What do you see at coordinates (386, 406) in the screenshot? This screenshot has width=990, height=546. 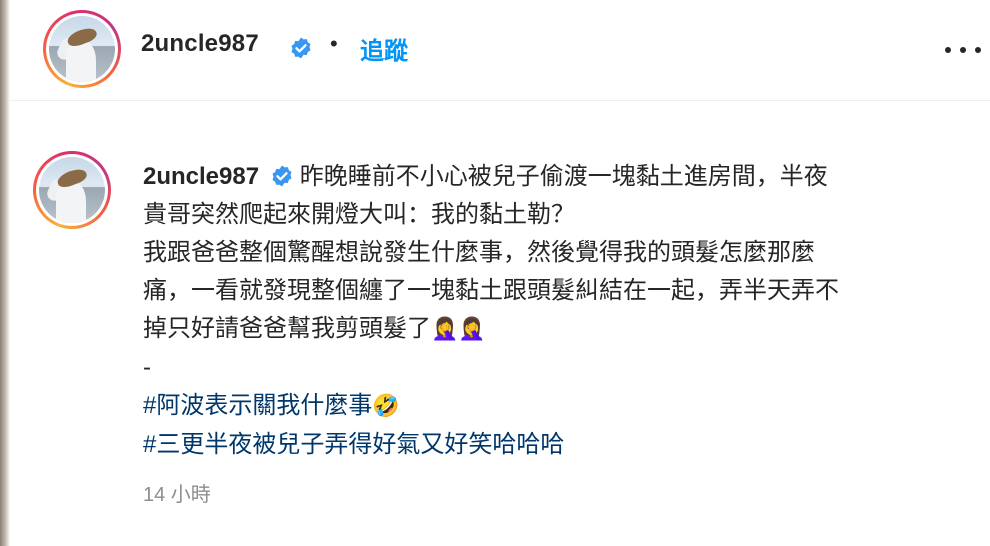 I see `rofl-emoji-icon: 🤣` at bounding box center [386, 406].